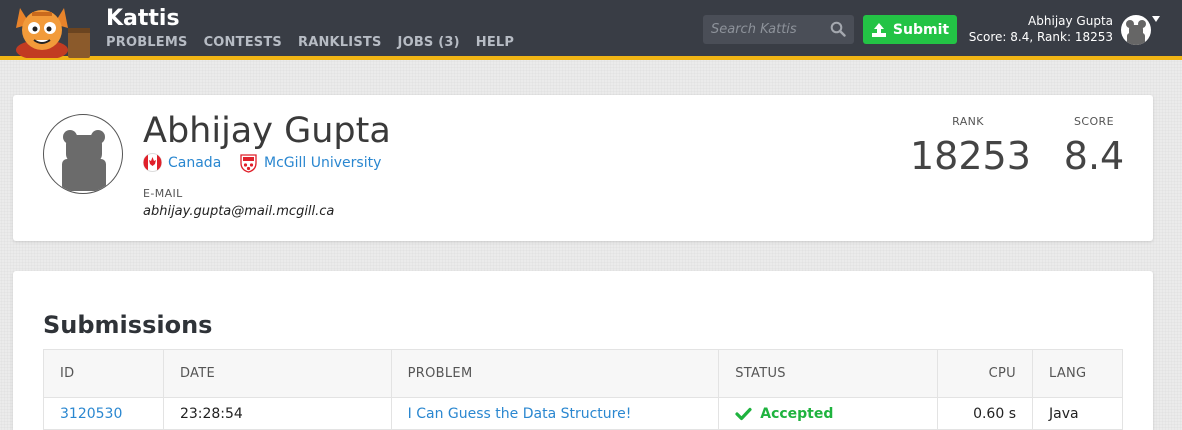 This screenshot has width=1182, height=430. I want to click on university-link: McGill University, so click(322, 163).